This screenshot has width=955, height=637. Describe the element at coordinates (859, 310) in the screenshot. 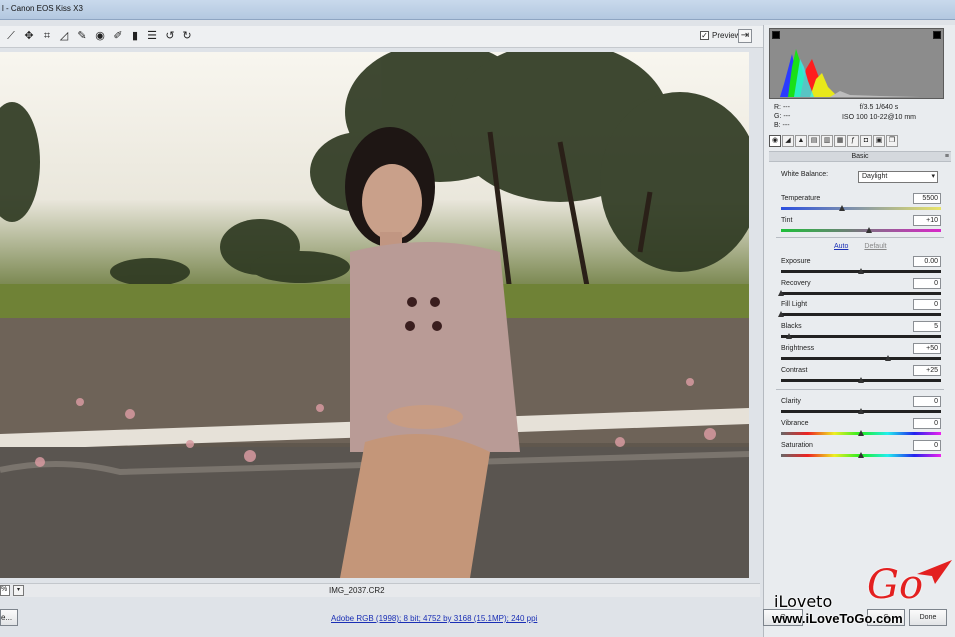

I see `slider-fill-light: Fill Light 0` at that location.